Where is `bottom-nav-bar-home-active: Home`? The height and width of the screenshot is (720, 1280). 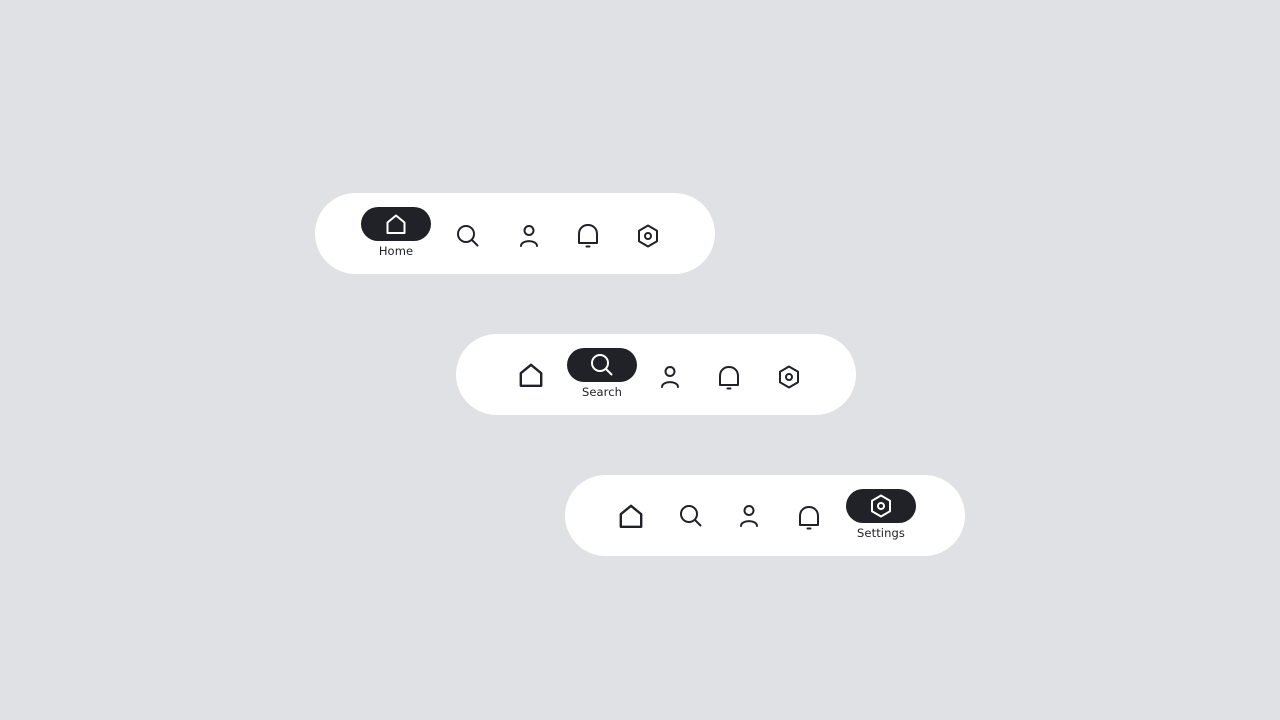
bottom-nav-bar-home-active: Home is located at coordinates (515, 233).